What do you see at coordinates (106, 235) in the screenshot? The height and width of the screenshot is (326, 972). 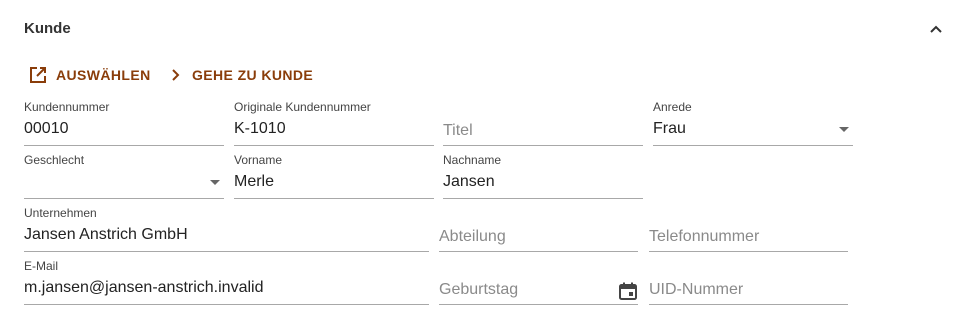 I see `unternehmen-value: Jansen Anstrich GmbH` at bounding box center [106, 235].